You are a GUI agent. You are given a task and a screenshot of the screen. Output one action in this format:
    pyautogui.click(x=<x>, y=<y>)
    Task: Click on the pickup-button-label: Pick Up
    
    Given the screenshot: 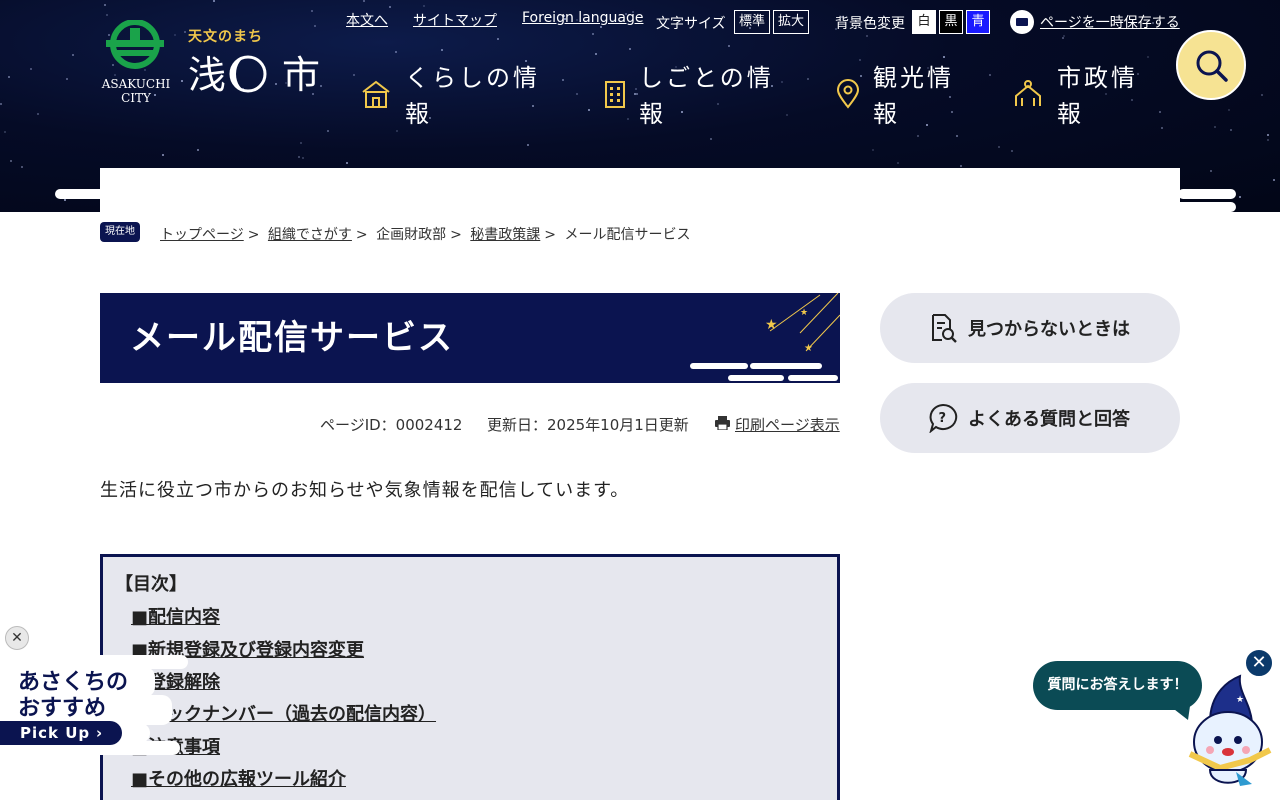 What is the action you would take?
    pyautogui.click(x=55, y=733)
    